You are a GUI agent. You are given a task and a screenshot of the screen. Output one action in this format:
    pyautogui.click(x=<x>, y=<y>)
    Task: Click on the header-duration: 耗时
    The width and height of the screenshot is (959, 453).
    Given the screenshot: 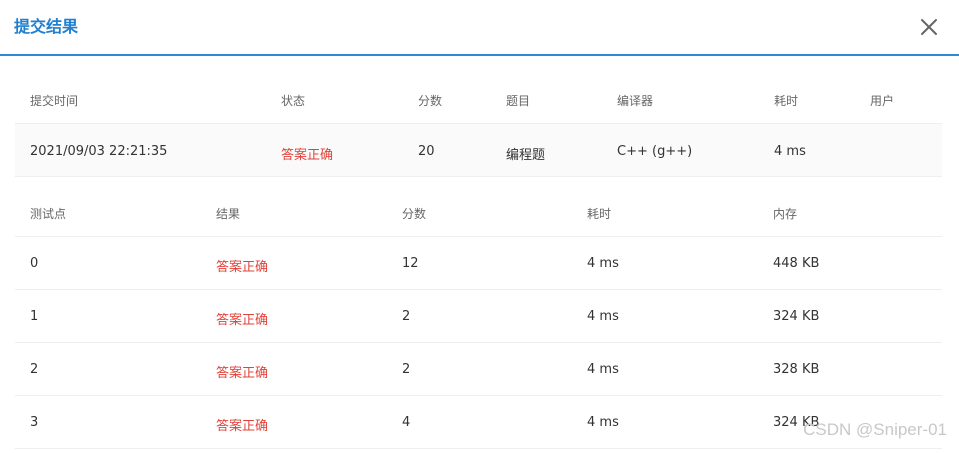 What is the action you would take?
    pyautogui.click(x=786, y=101)
    